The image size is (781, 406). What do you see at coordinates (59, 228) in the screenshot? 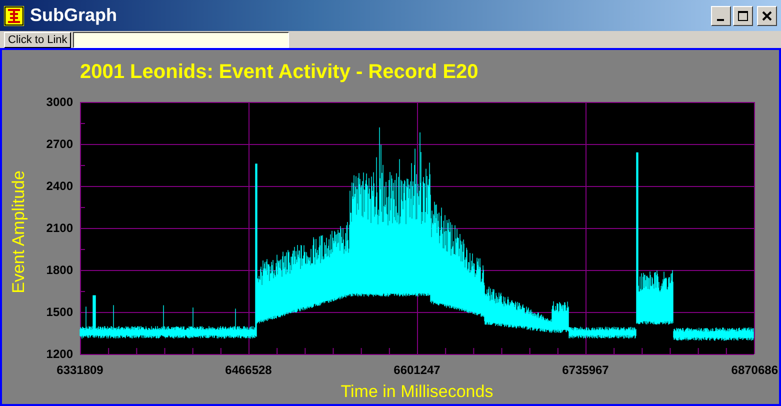
I see `y-tick-label: 2100` at bounding box center [59, 228].